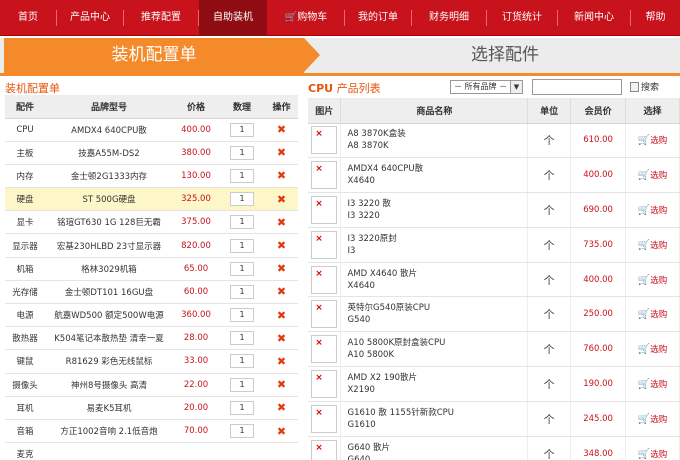 This screenshot has width=680, height=460. What do you see at coordinates (28, 18) in the screenshot?
I see `nav-home: 首页` at bounding box center [28, 18].